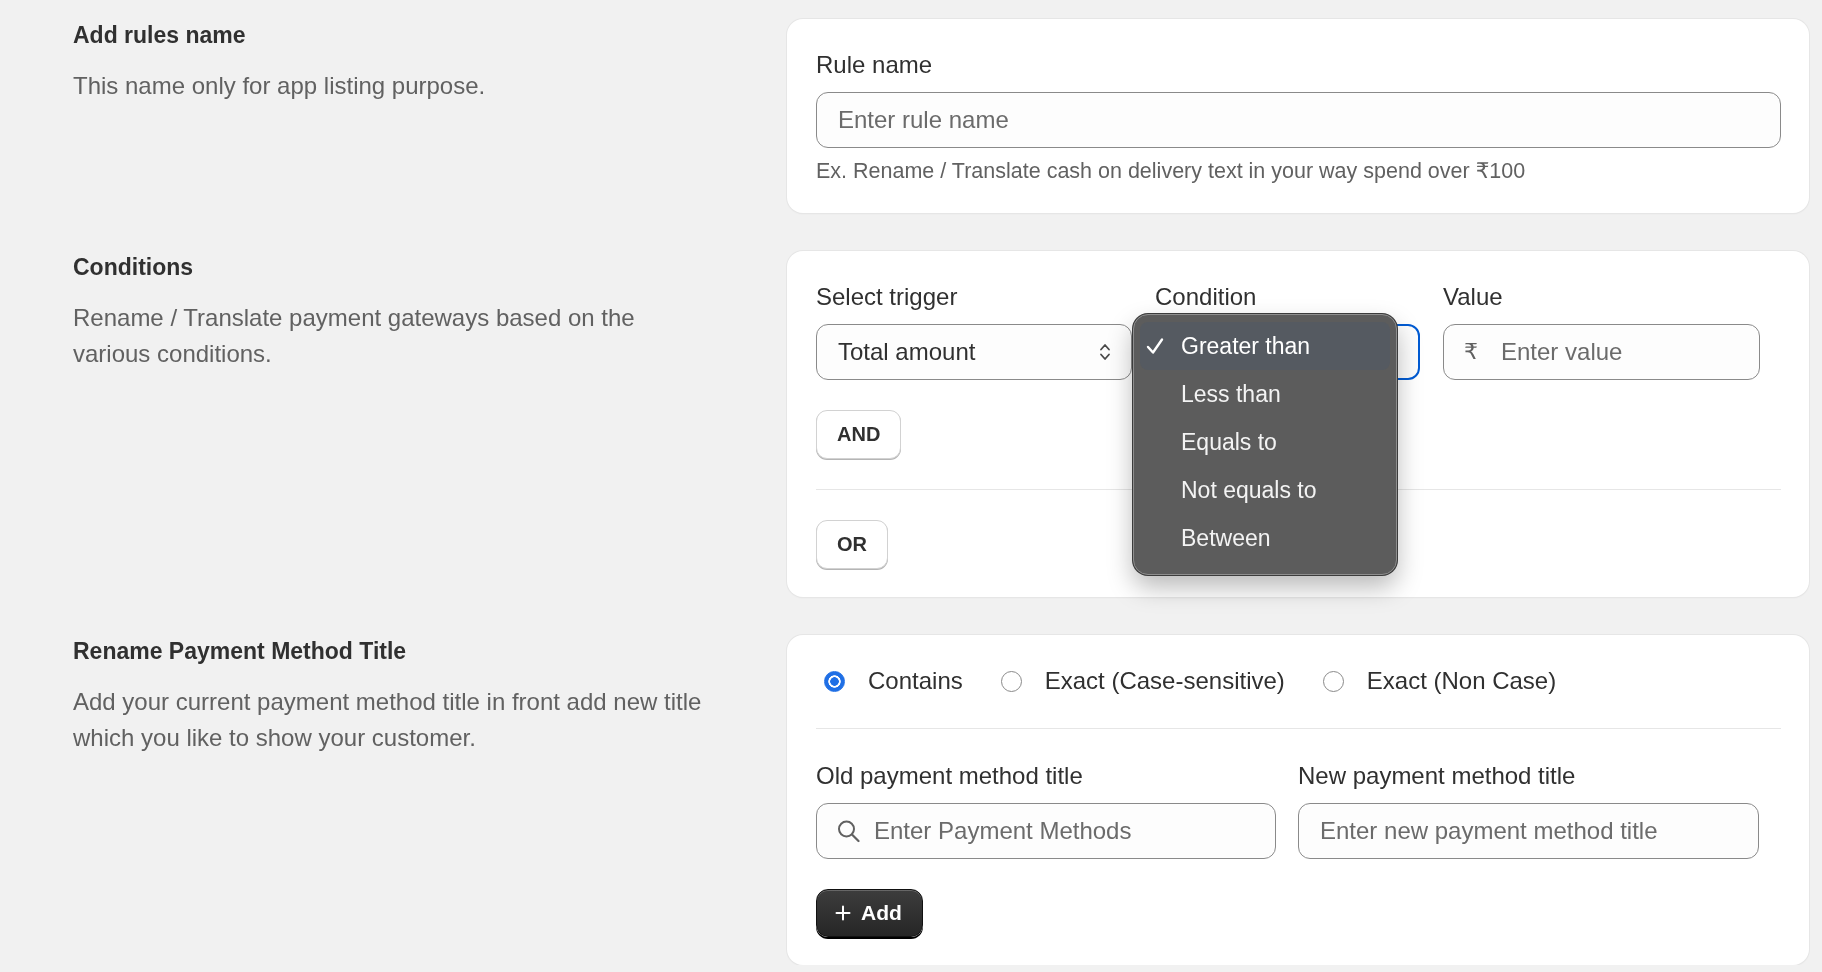  Describe the element at coordinates (869, 913) in the screenshot. I see `add-button: Add` at that location.